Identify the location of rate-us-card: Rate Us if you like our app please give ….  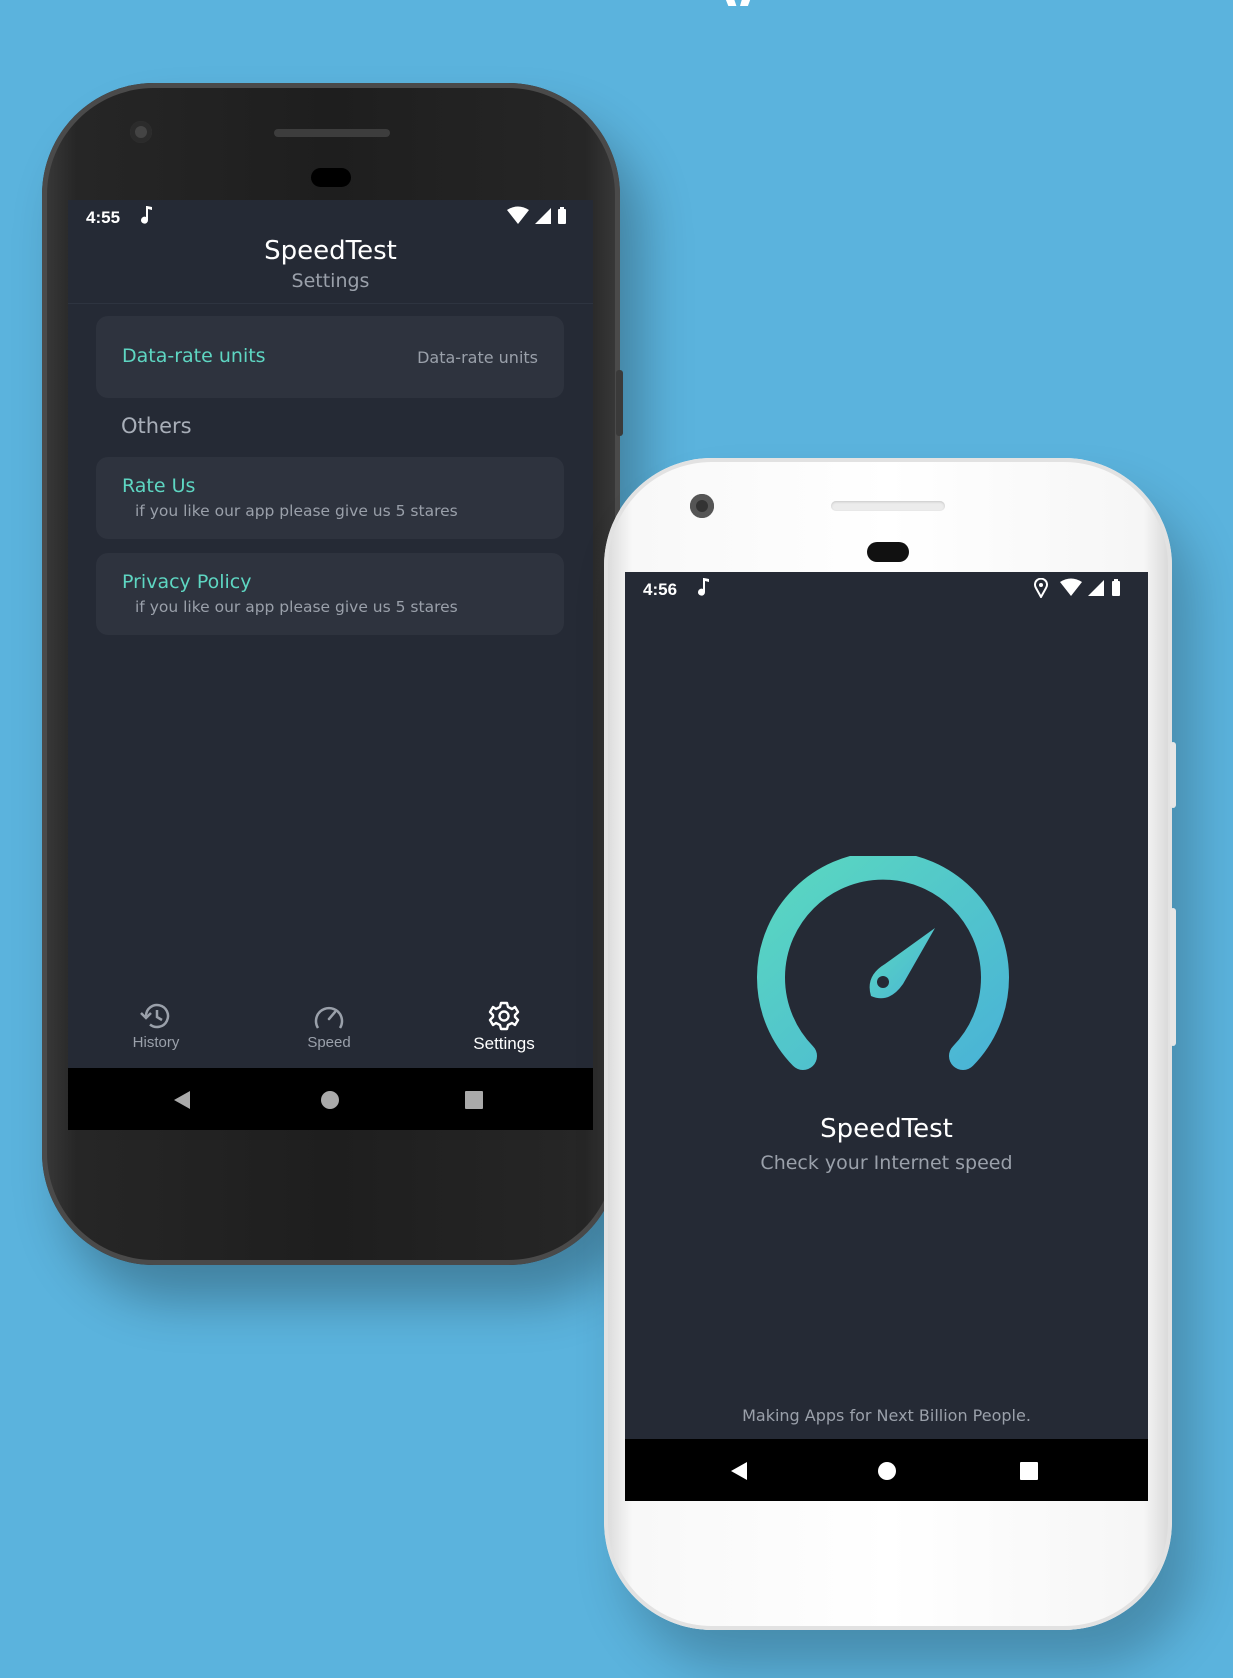
(330, 498).